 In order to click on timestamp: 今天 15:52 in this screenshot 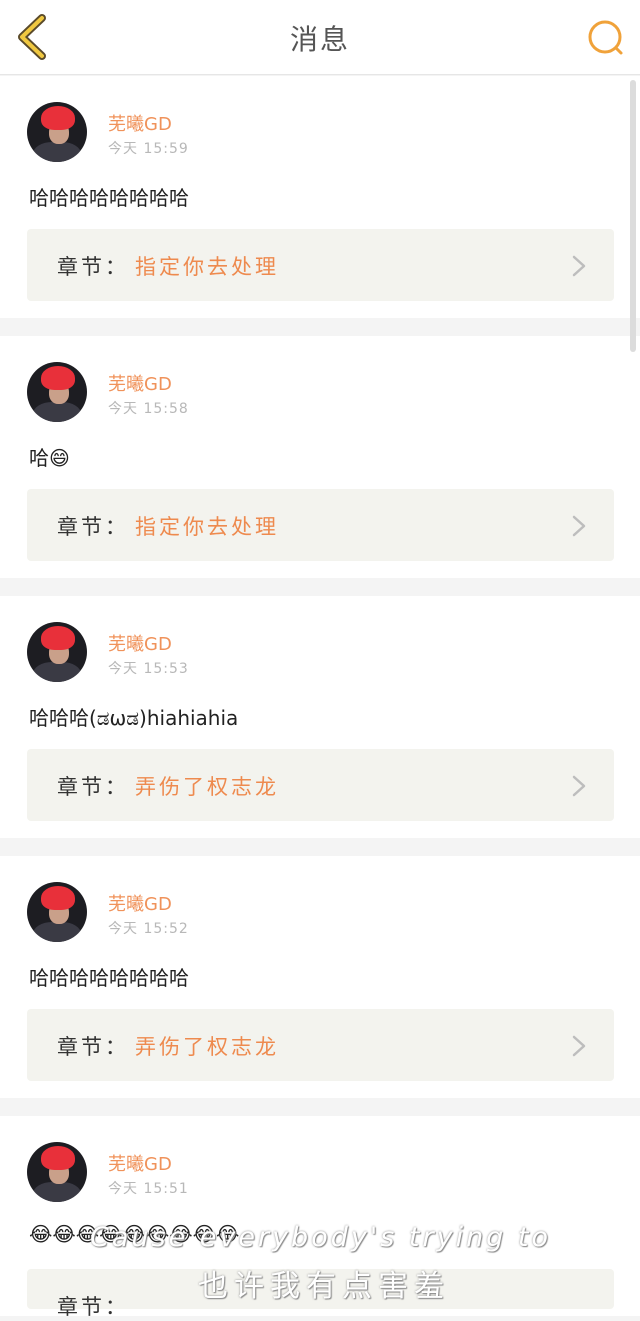, I will do `click(148, 929)`.